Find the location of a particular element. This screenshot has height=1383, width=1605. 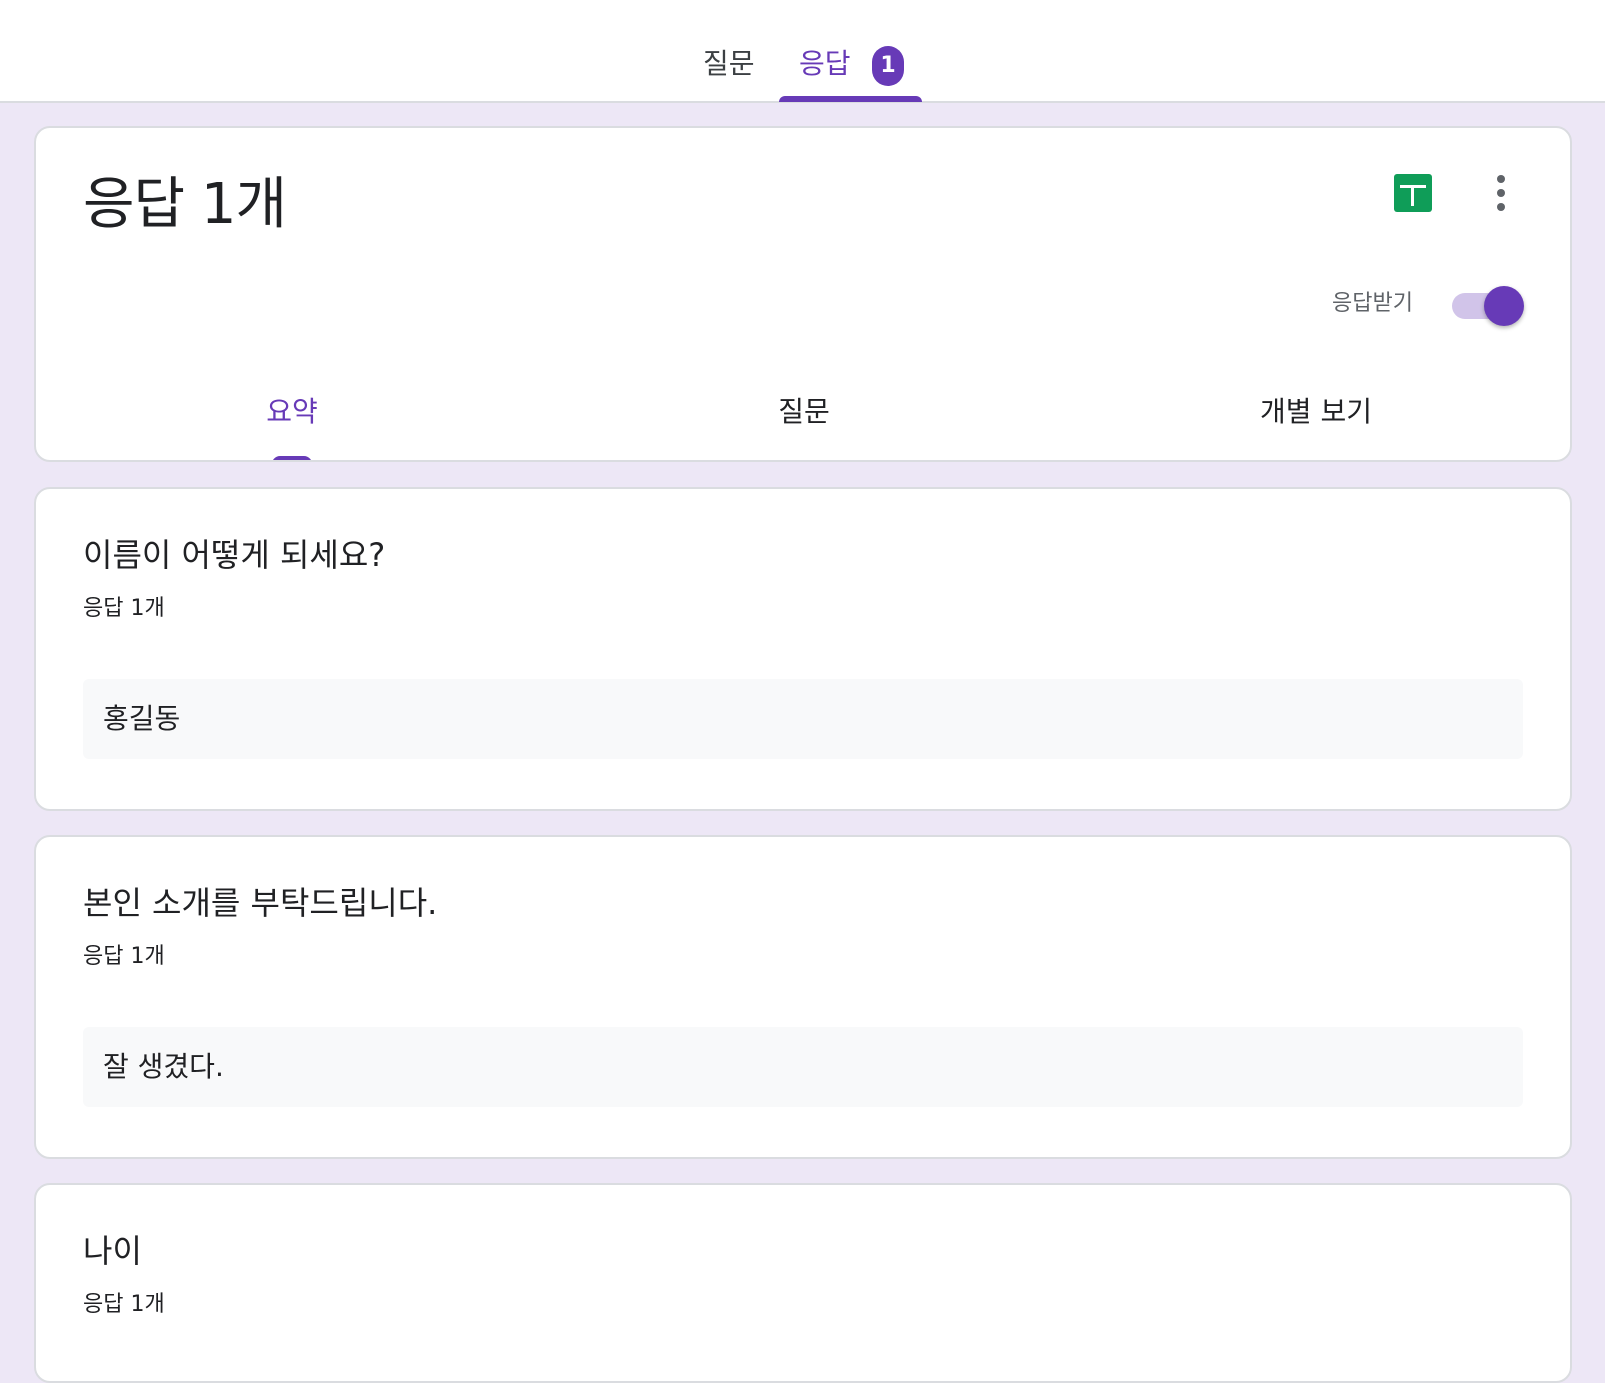

accepting-responses-label: 응답받기 is located at coordinates (1372, 303).